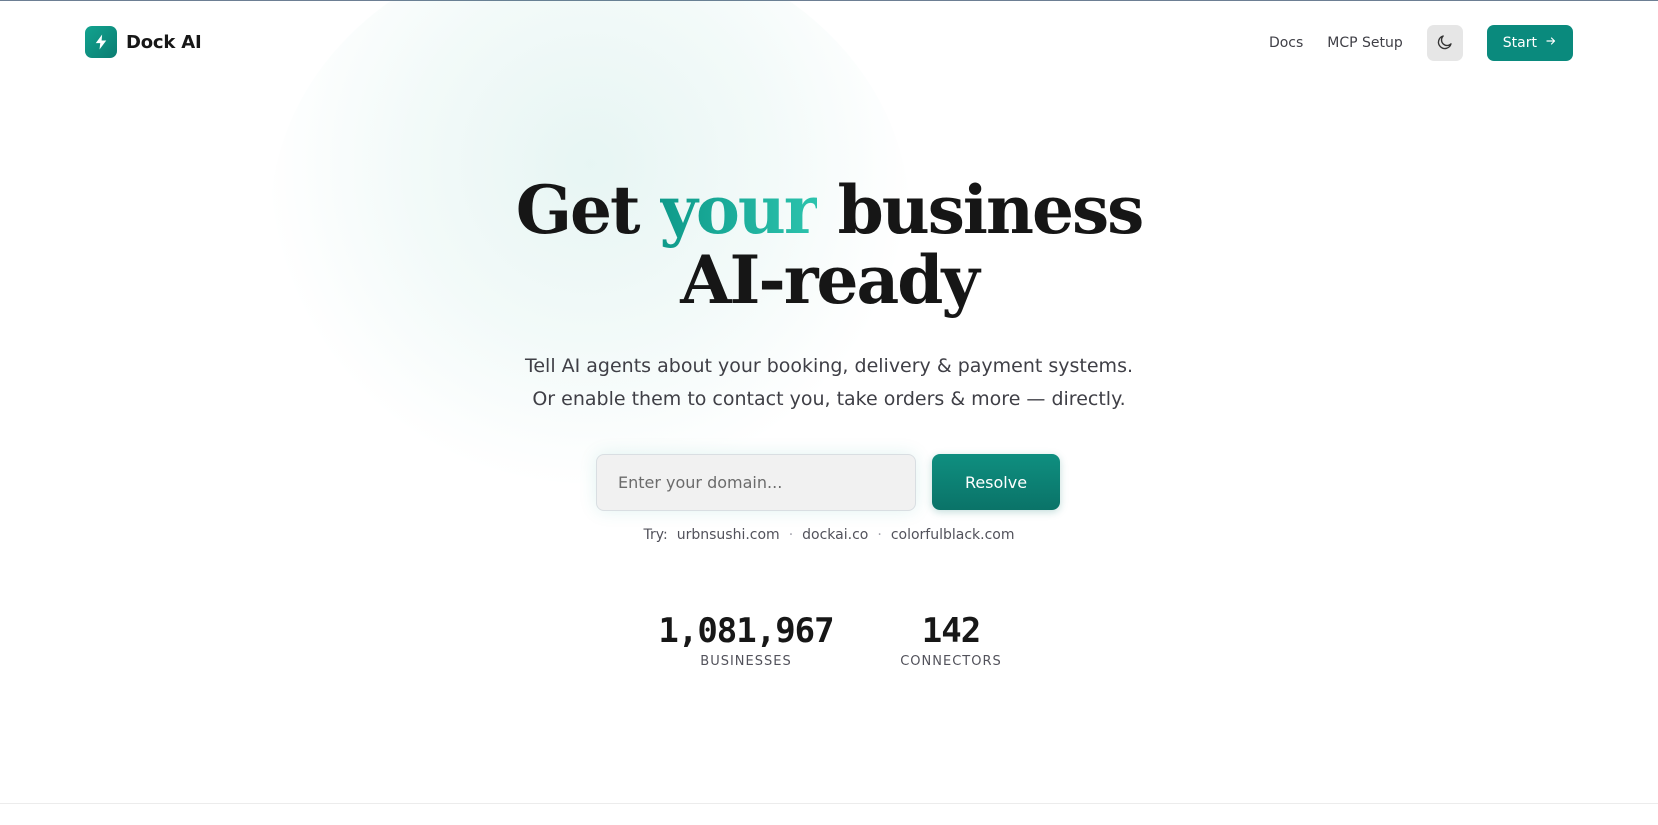 This screenshot has height=825, width=1658. Describe the element at coordinates (835, 535) in the screenshot. I see `example-domain-link: dockai.co` at that location.